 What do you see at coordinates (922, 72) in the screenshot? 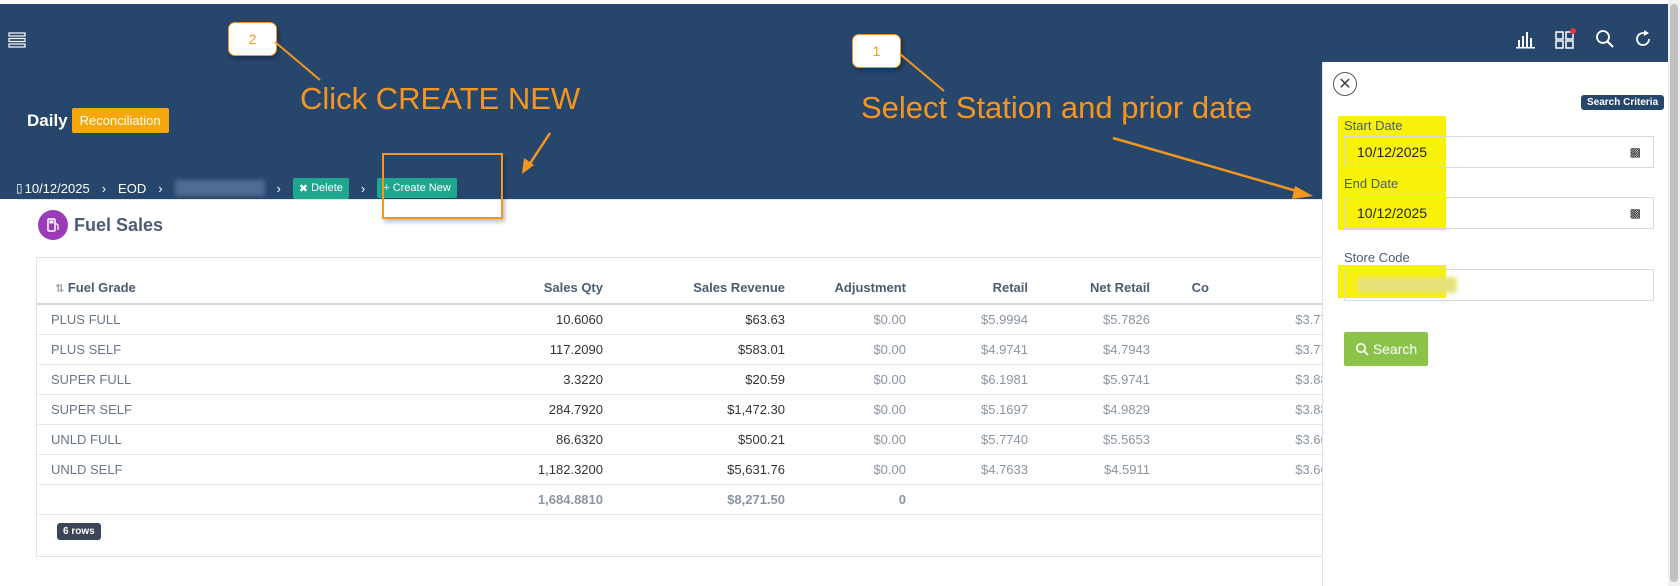
I see `callout1-pointer` at bounding box center [922, 72].